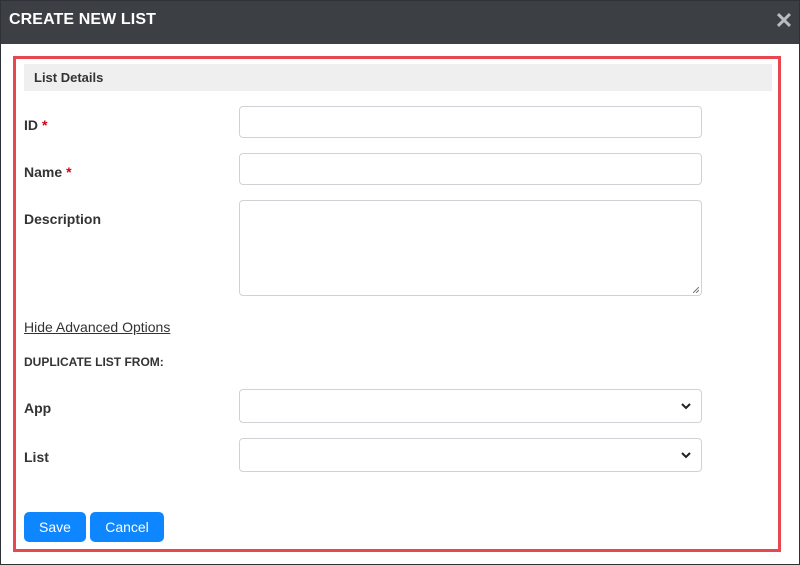 This screenshot has height=565, width=800. What do you see at coordinates (69, 77) in the screenshot?
I see `section-title: List Details` at bounding box center [69, 77].